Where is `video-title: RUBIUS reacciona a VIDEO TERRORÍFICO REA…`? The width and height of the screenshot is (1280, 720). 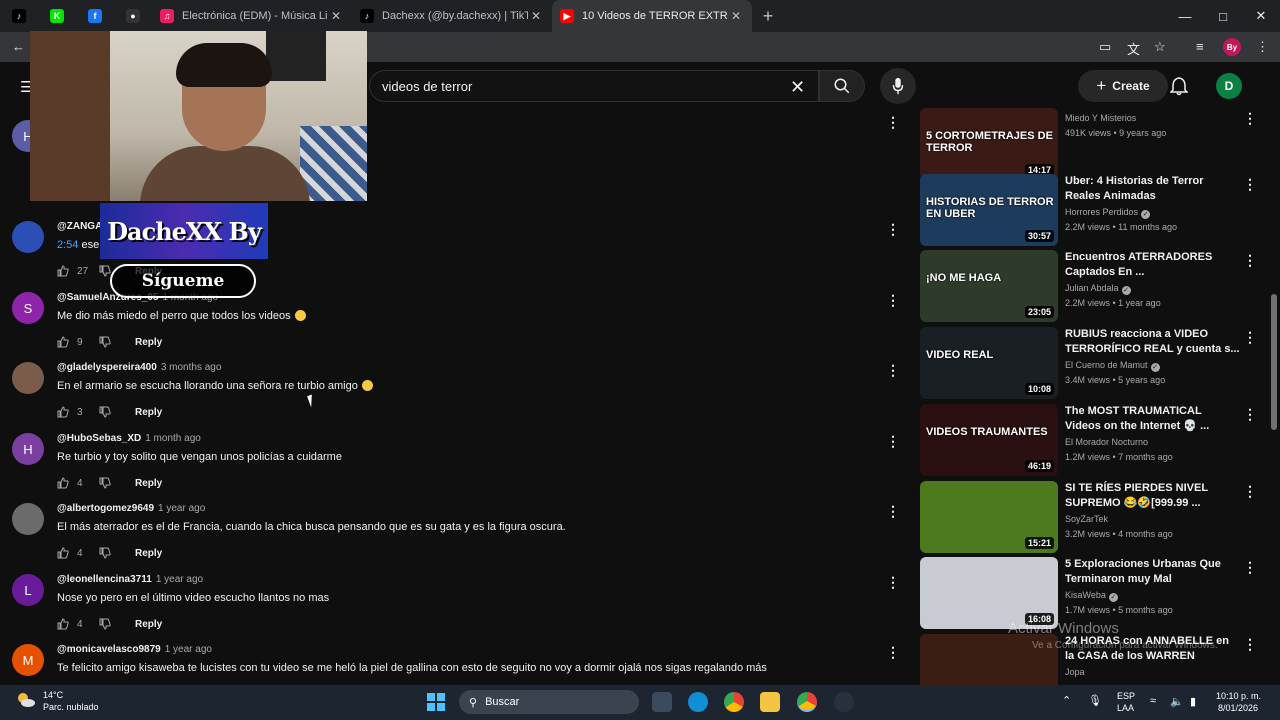
video-title: RUBIUS reacciona a VIDEO TERRORÍFICO REA… is located at coordinates (1152, 342).